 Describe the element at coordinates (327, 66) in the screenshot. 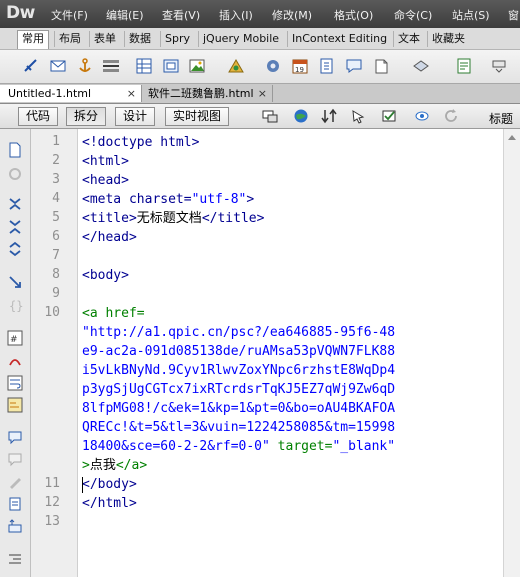

I see `server-side-include-icon` at that location.